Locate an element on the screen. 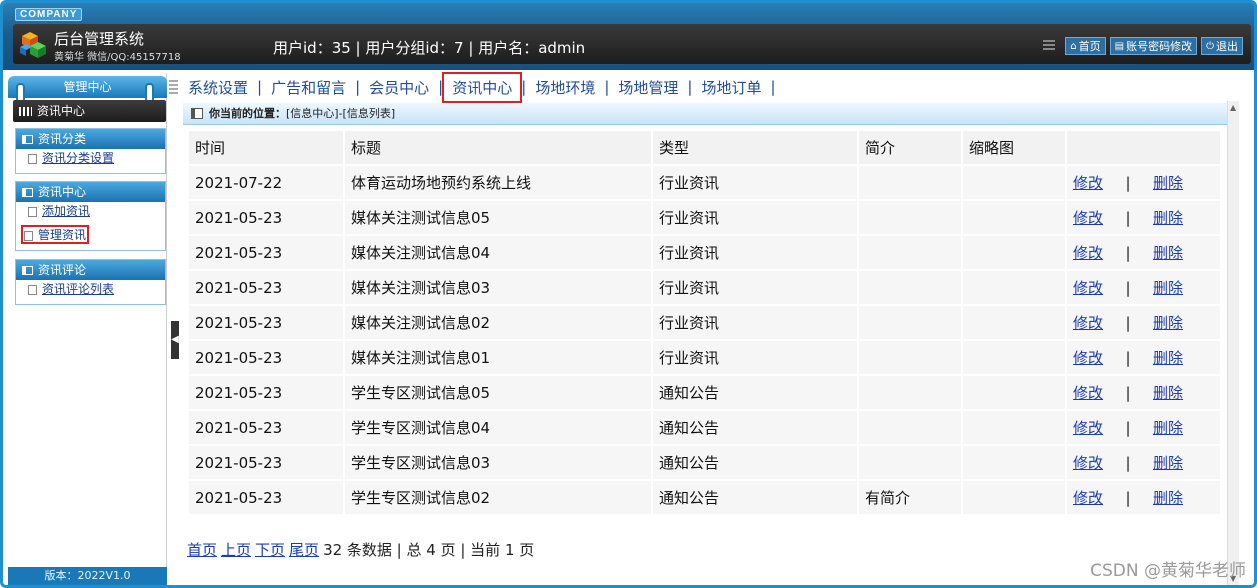 This screenshot has height=588, width=1257. col-thumbnail: 缩略图 is located at coordinates (1014, 147).